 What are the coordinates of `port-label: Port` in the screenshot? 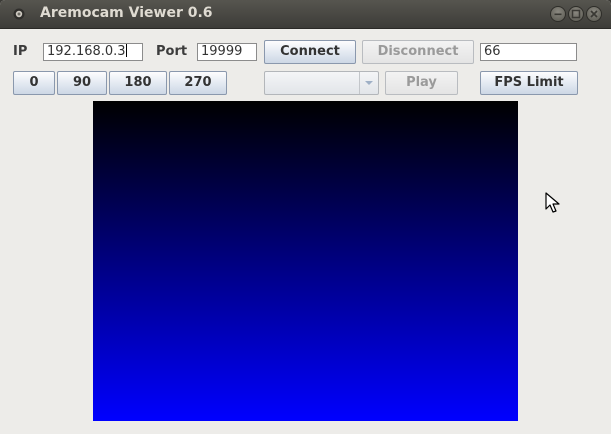 It's located at (172, 51).